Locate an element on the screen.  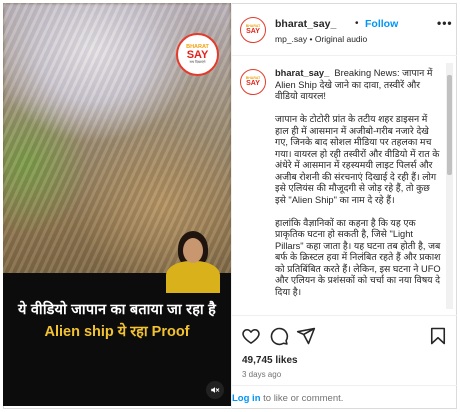
comment-button is located at coordinates (279, 336).